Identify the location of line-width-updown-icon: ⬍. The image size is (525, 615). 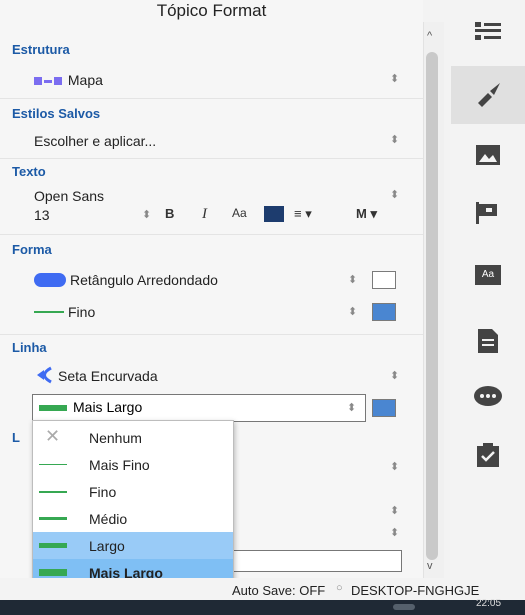
(351, 407).